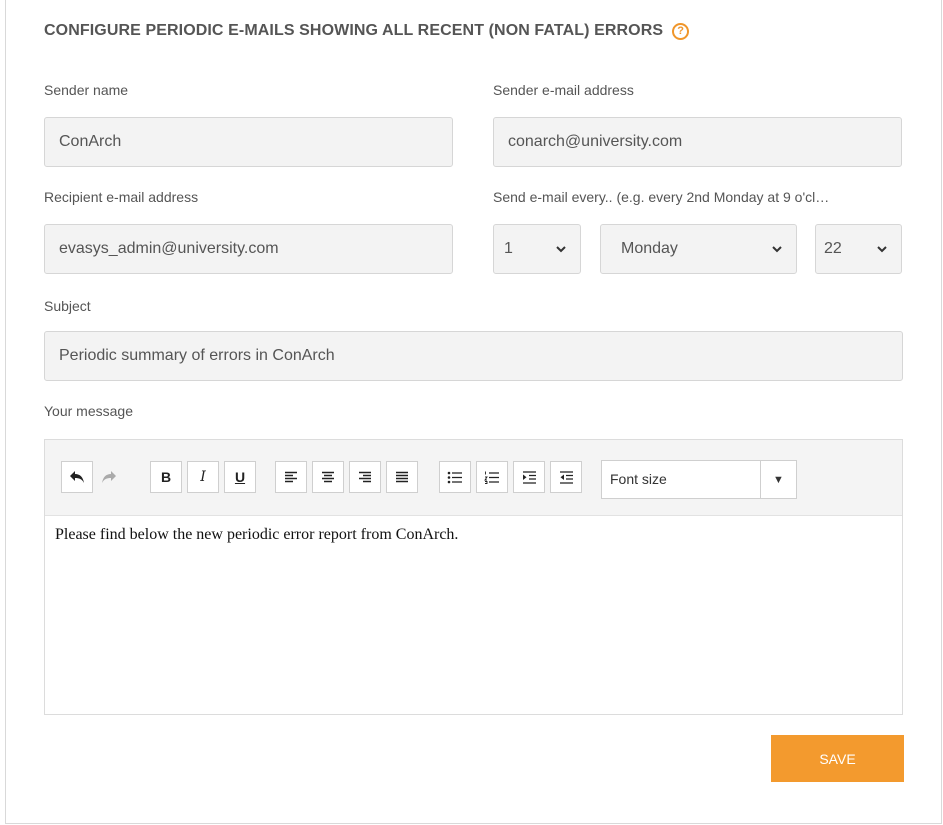 This screenshot has width=943, height=825. I want to click on redo-button, so click(109, 477).